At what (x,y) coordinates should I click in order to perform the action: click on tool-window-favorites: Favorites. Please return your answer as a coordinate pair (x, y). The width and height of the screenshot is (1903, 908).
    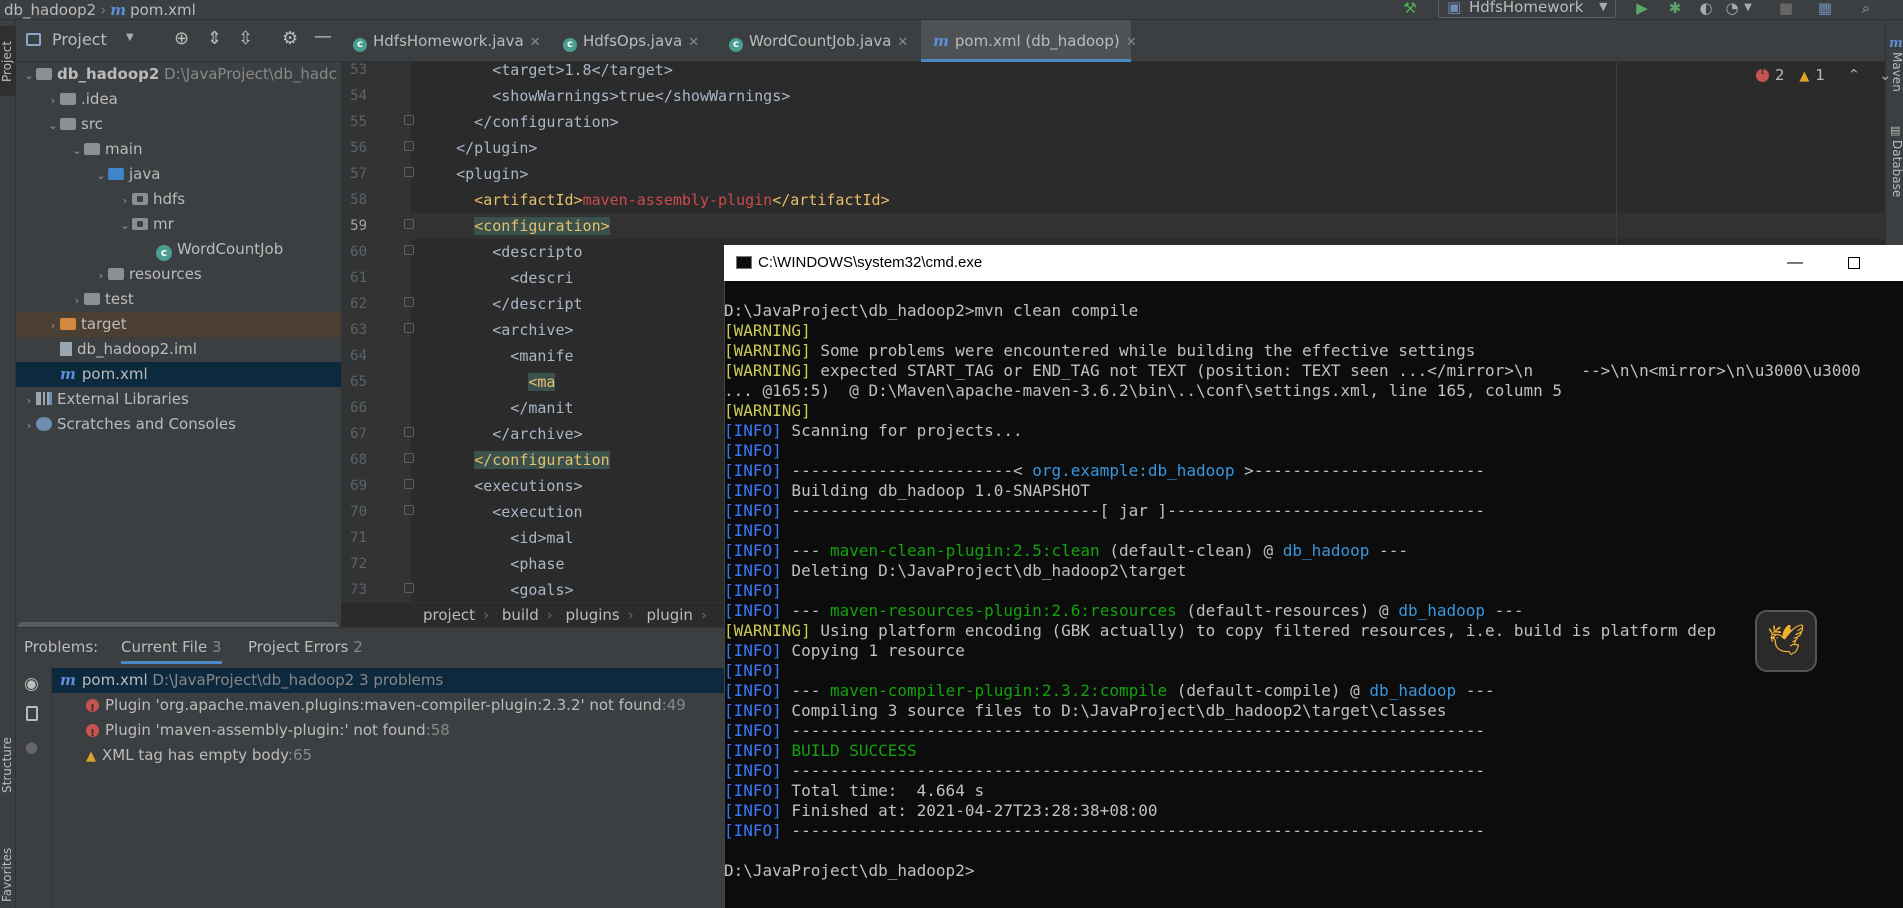
    Looking at the image, I should click on (8, 871).